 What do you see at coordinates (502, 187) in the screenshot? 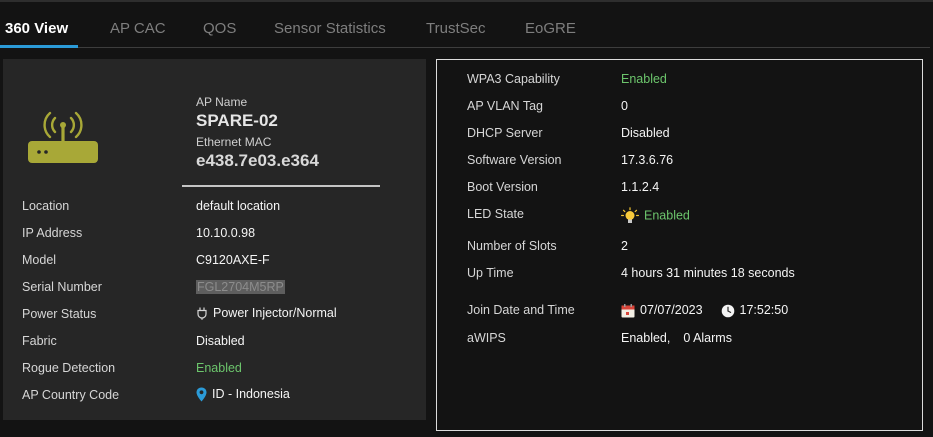
I see `boot-version-label: Boot Version` at bounding box center [502, 187].